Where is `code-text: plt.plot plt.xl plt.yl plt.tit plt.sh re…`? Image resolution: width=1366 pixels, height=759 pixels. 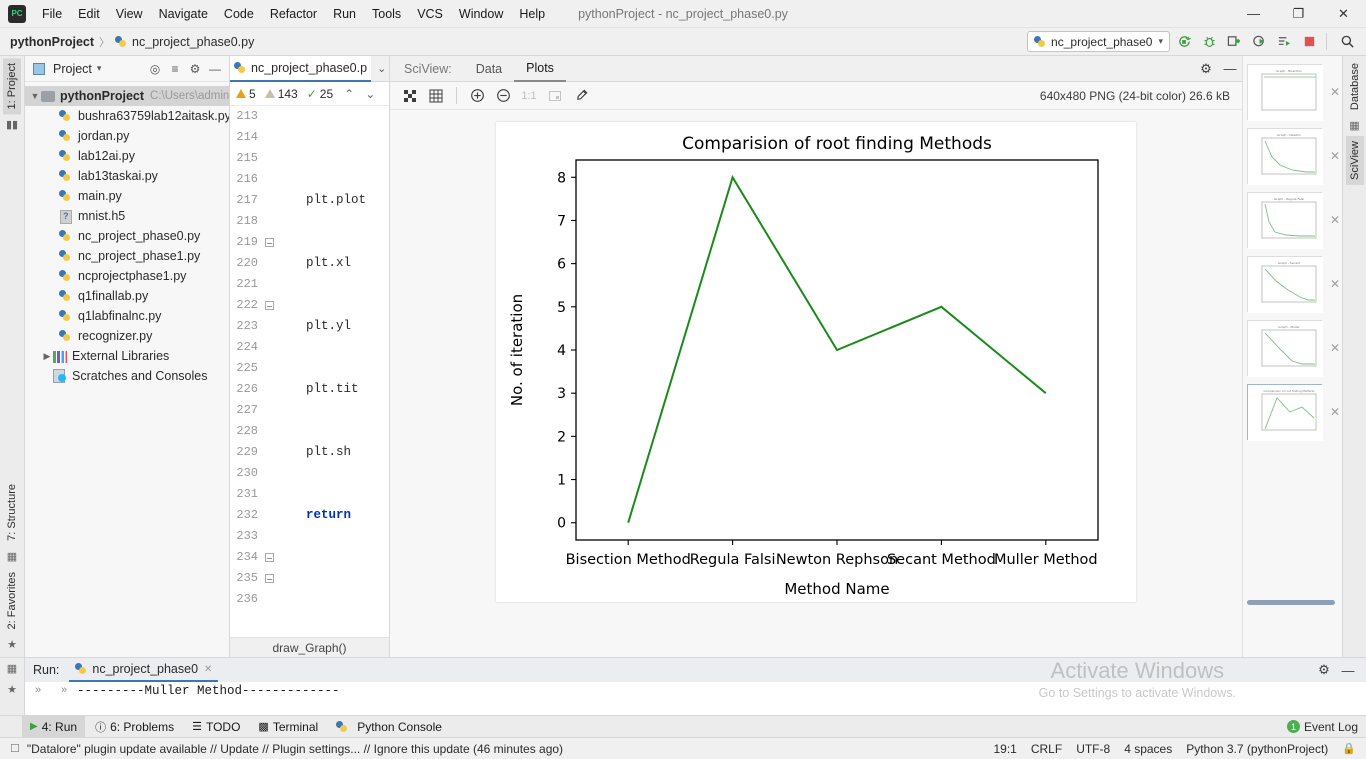 code-text: plt.plot plt.xl plt.yl plt.tit plt.sh re… is located at coordinates (332, 371).